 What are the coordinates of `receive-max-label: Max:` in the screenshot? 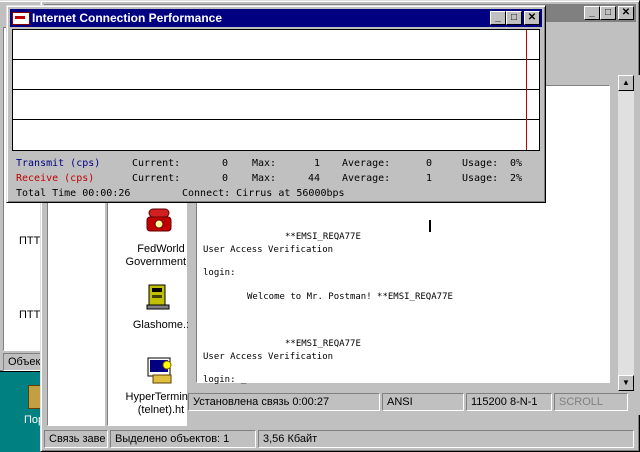 It's located at (264, 178).